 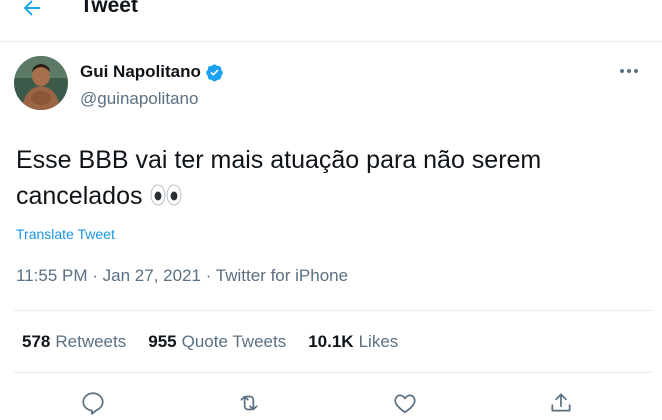 What do you see at coordinates (331, 341) in the screenshot?
I see `likes-count: 10.1K` at bounding box center [331, 341].